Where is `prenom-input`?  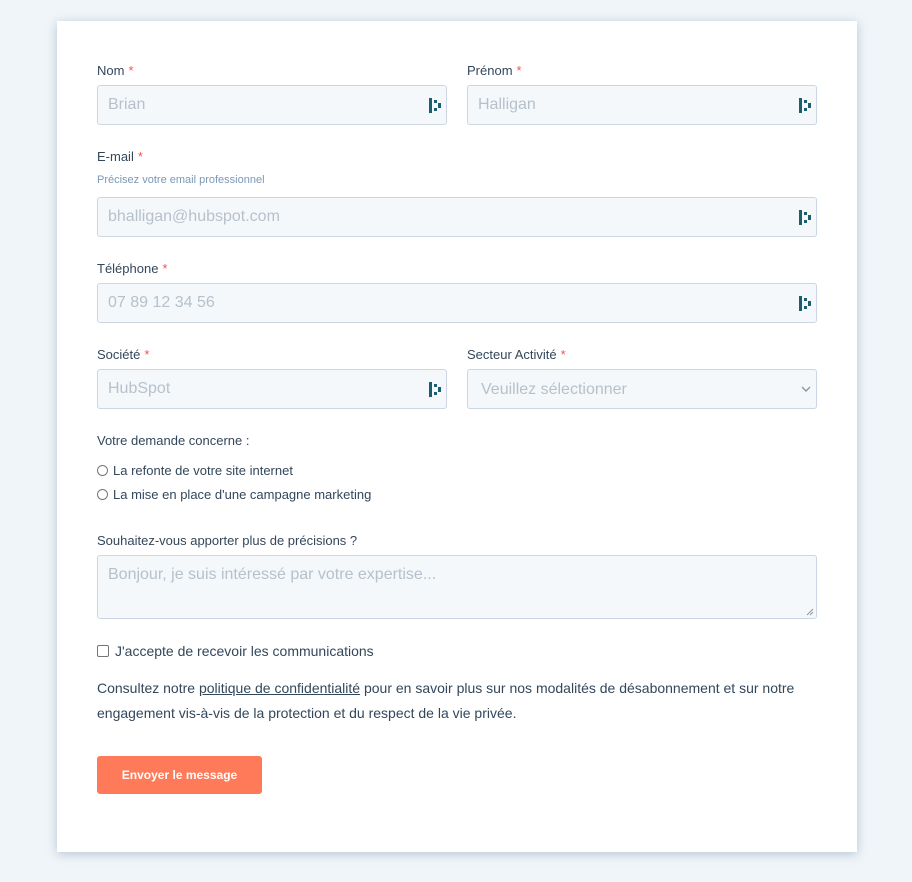 prenom-input is located at coordinates (642, 105).